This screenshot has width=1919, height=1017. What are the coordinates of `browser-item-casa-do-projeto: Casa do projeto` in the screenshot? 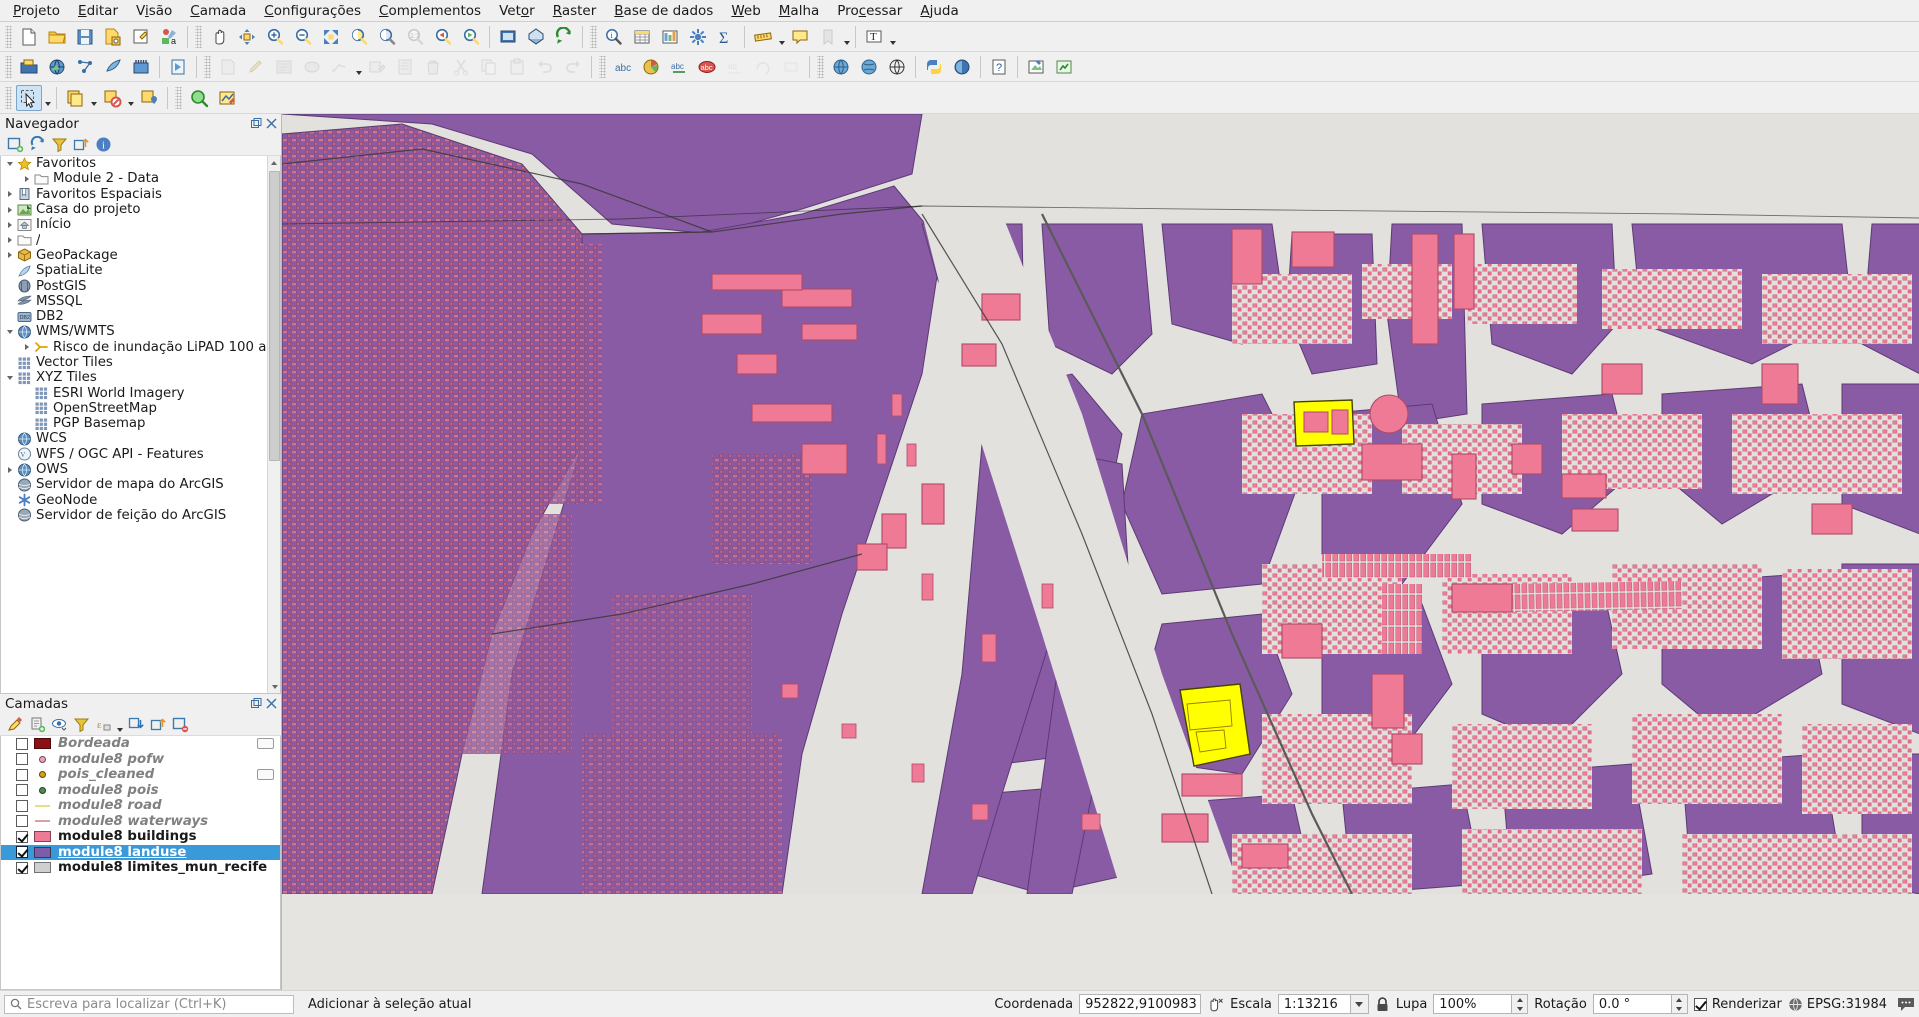 It's located at (140, 209).